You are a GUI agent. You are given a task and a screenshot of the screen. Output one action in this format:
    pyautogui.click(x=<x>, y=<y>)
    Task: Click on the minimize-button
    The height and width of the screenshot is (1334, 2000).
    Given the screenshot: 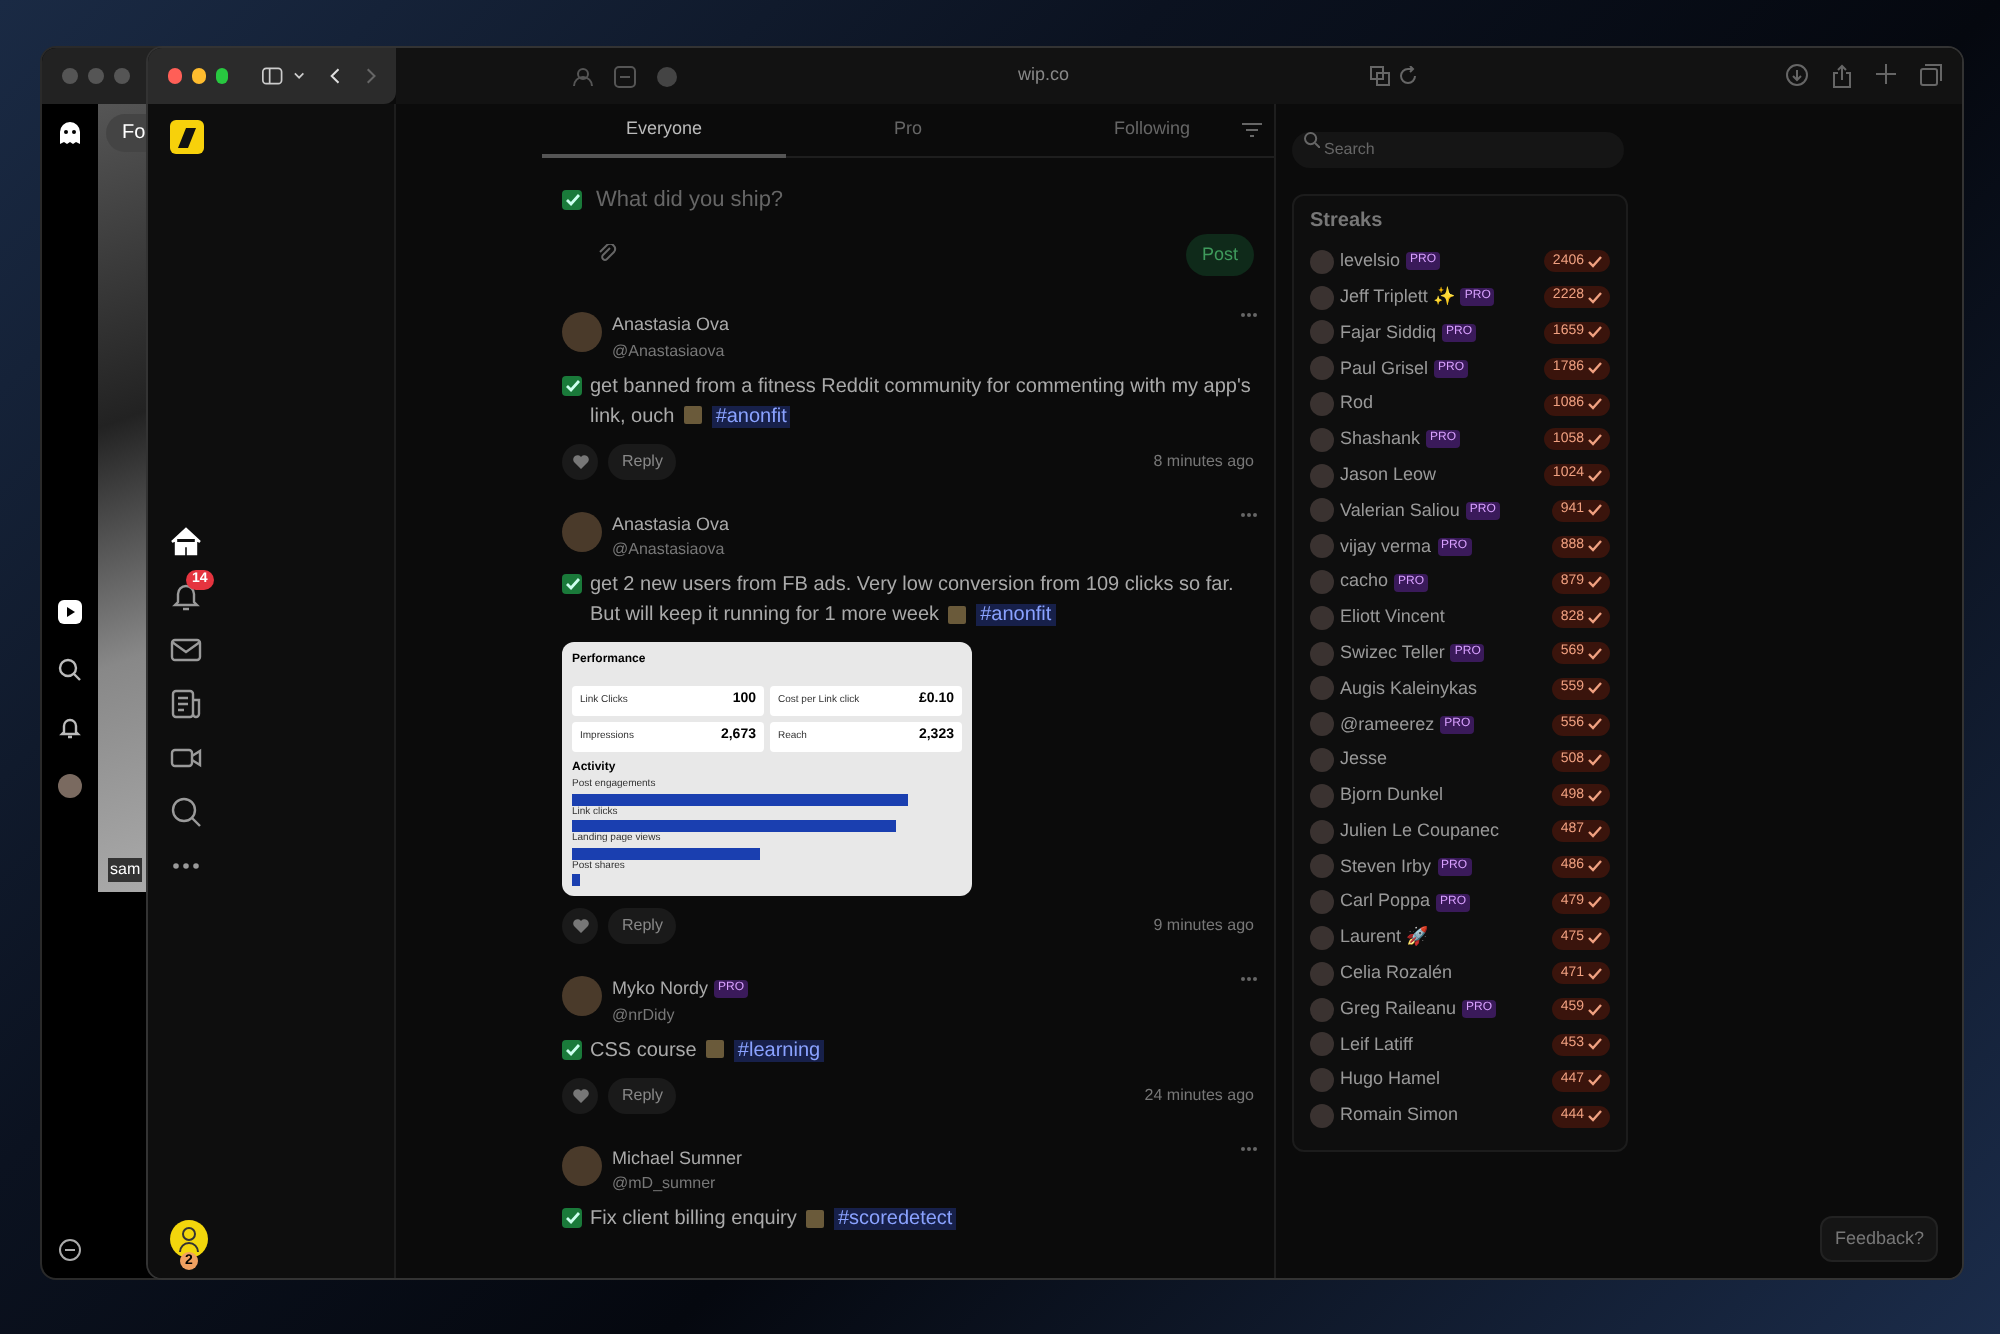 What is the action you would take?
    pyautogui.click(x=198, y=76)
    